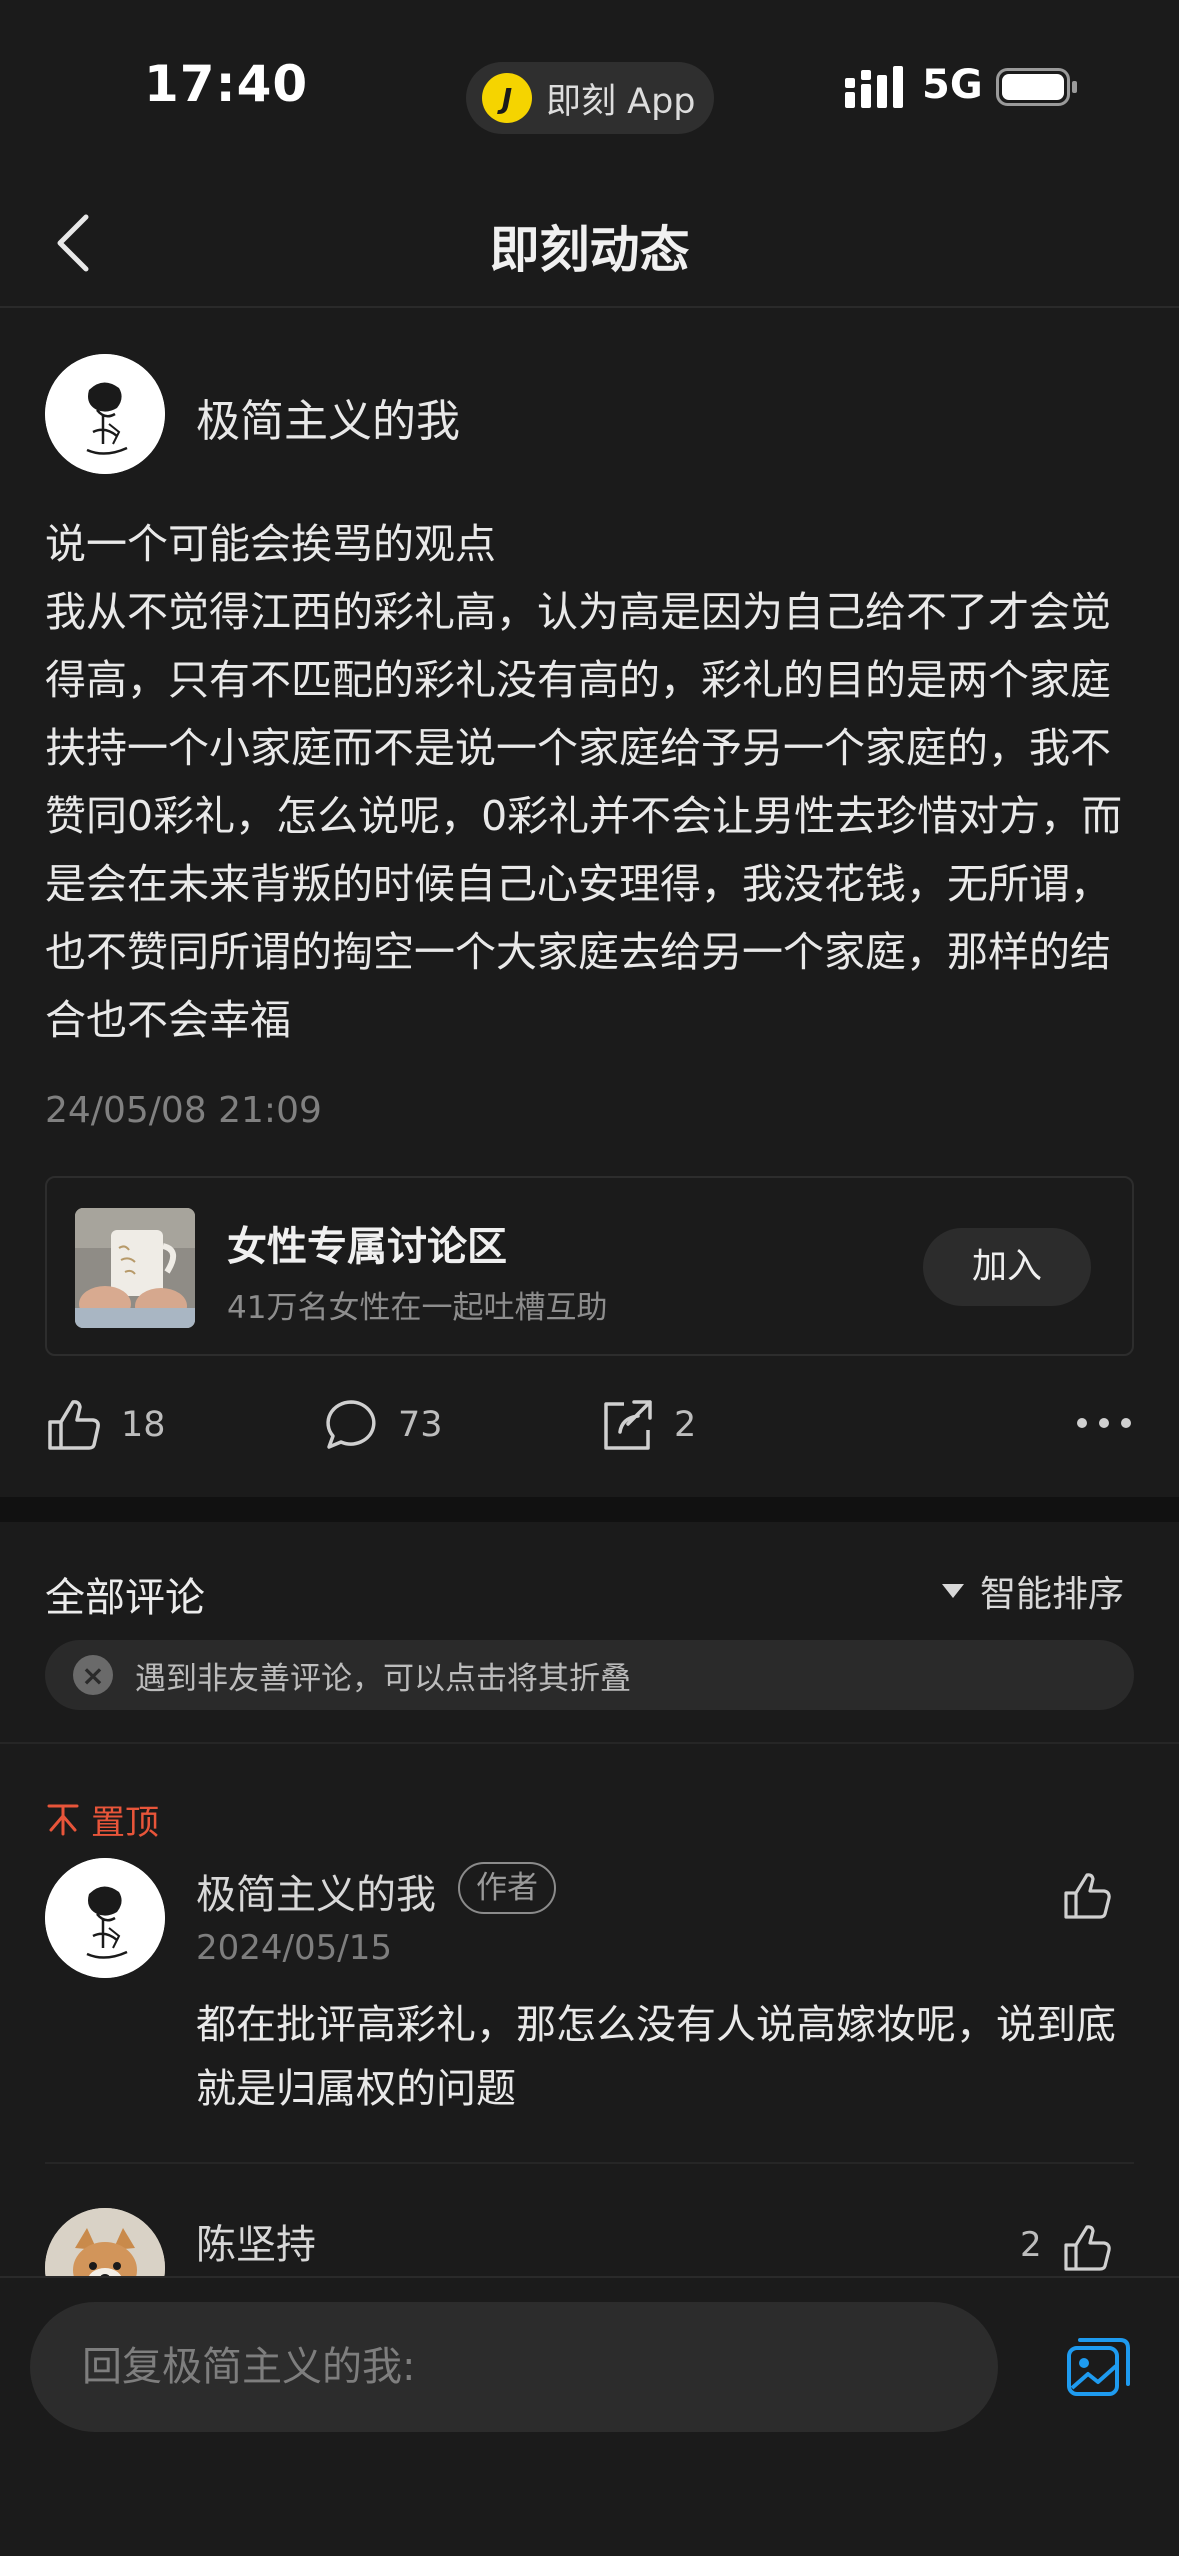 This screenshot has height=2556, width=1179. Describe the element at coordinates (1031, 2245) in the screenshot. I see `comment-like-count: 2` at that location.